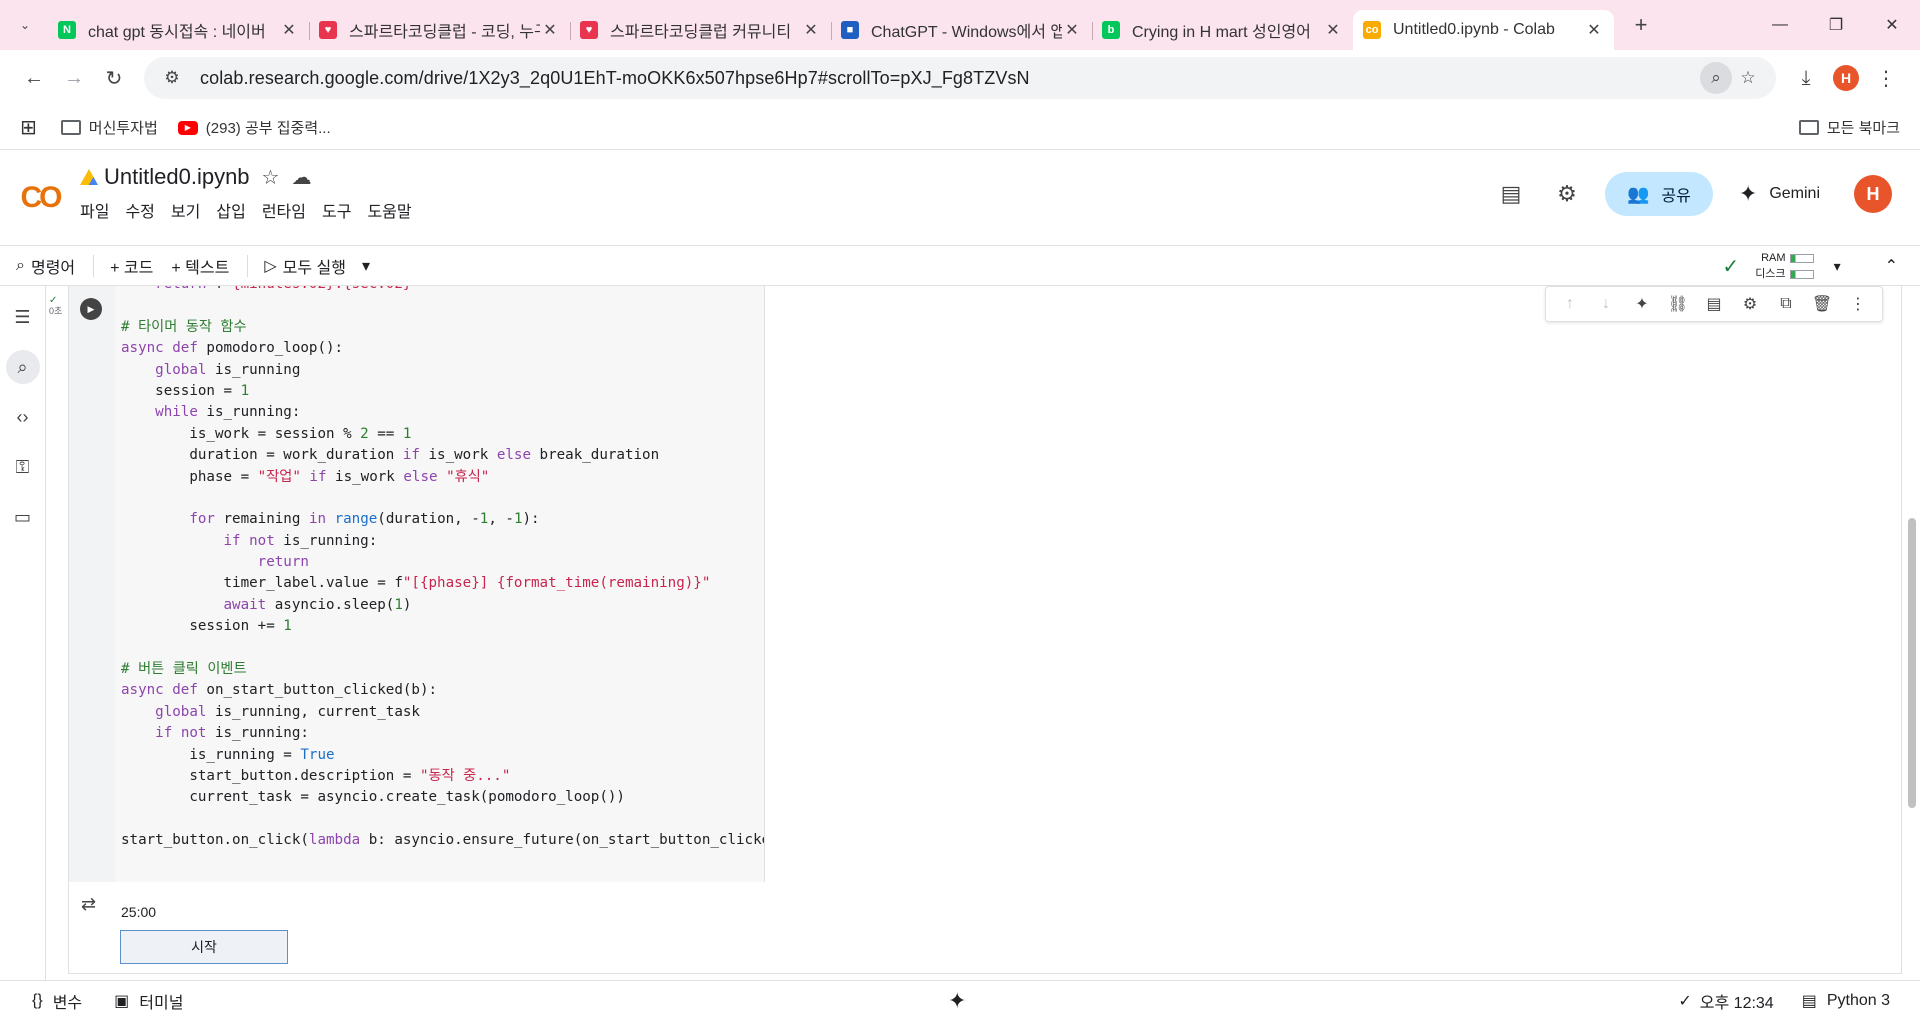  I want to click on code-line: session = 1, so click(442, 391).